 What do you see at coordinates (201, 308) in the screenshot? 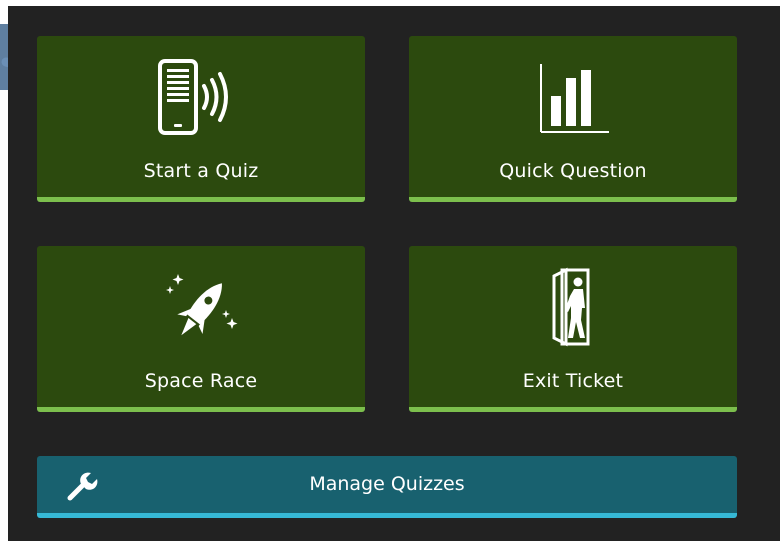
I see `rocket-icon` at bounding box center [201, 308].